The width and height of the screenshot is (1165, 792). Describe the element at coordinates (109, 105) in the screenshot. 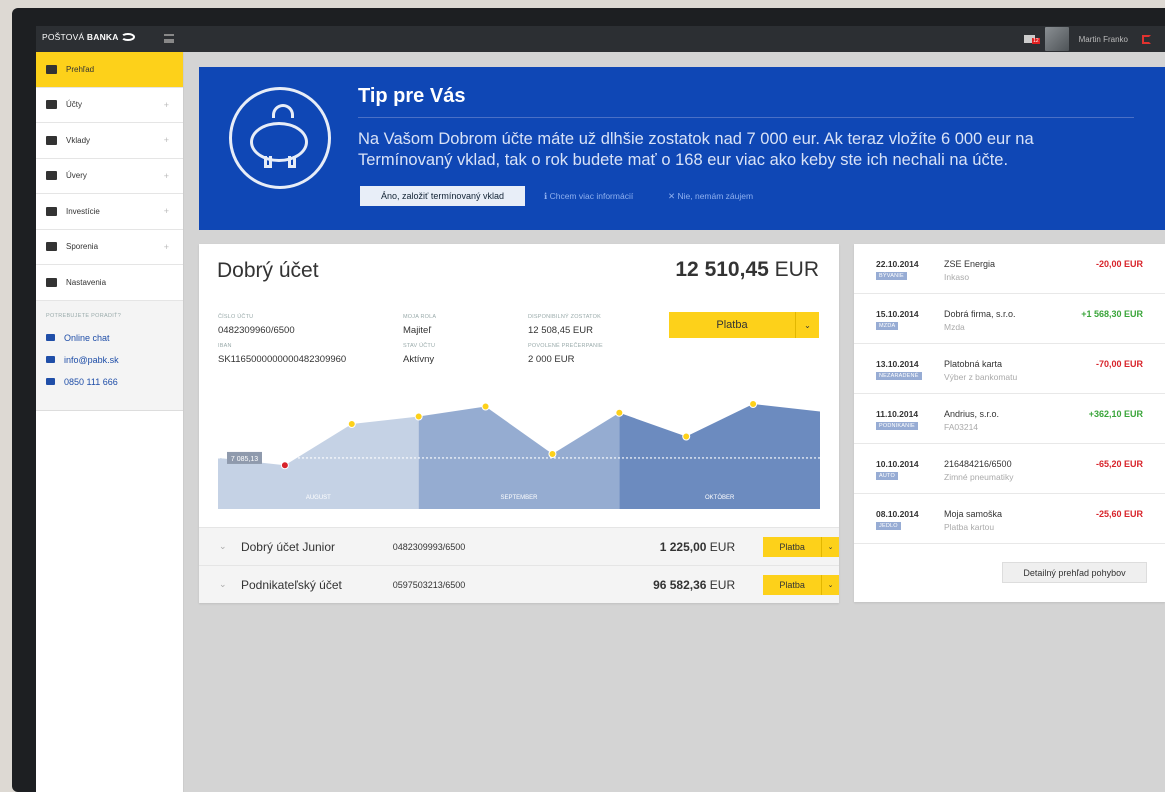

I see `sidebar-item: Účty +` at that location.